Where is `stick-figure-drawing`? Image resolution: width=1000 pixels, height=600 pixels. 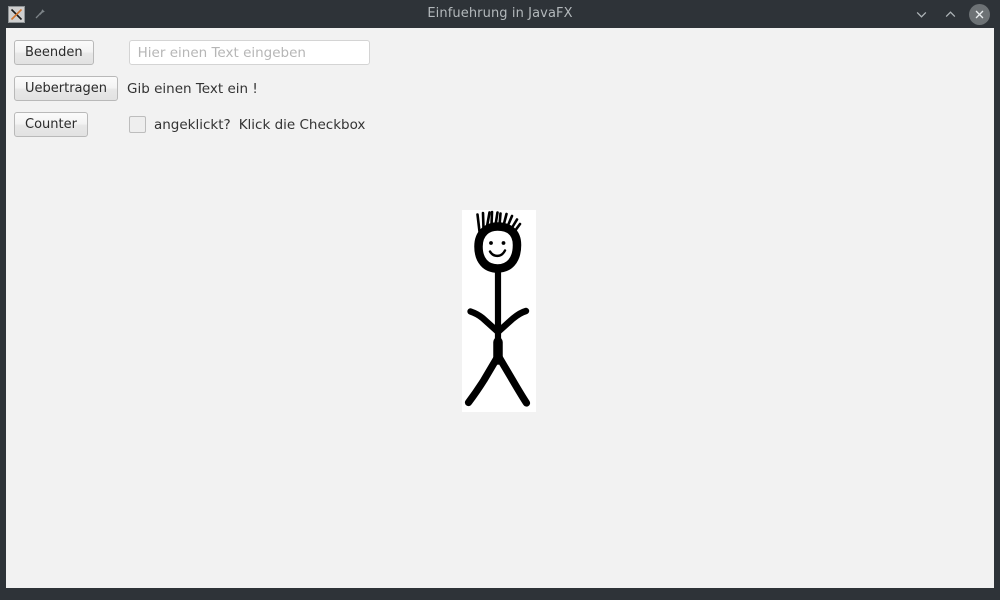 stick-figure-drawing is located at coordinates (497, 308).